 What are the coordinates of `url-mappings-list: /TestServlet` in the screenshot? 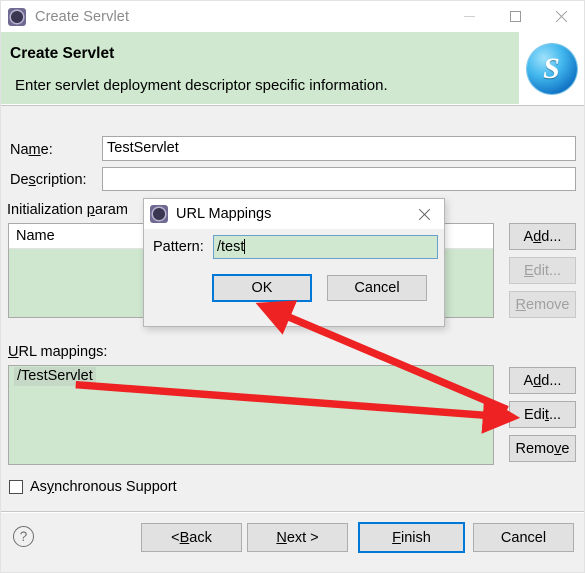 It's located at (251, 415).